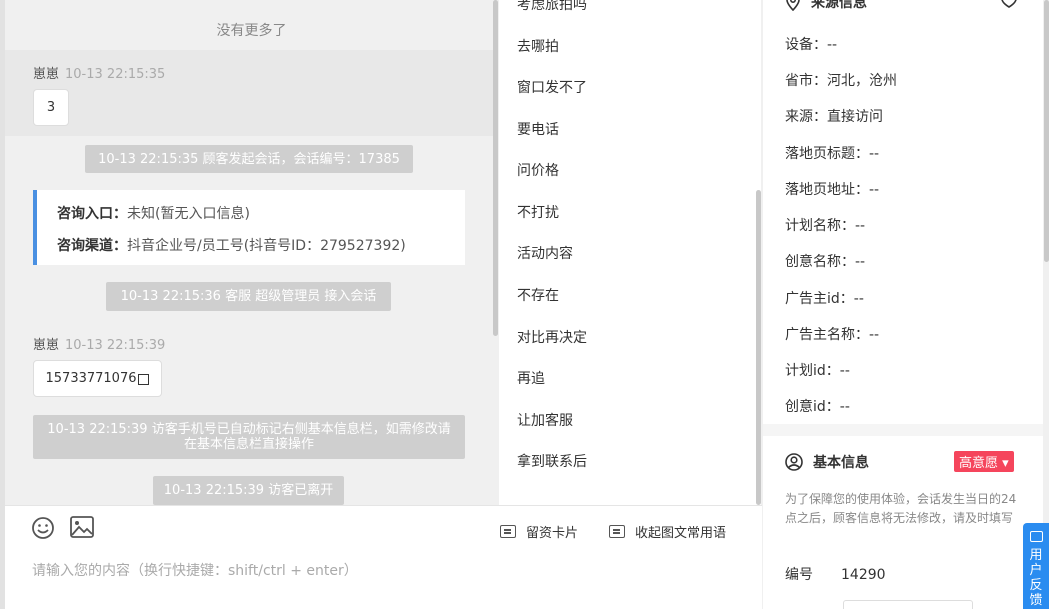 The image size is (1049, 609). I want to click on source-row: 来源：直接访问, so click(834, 116).